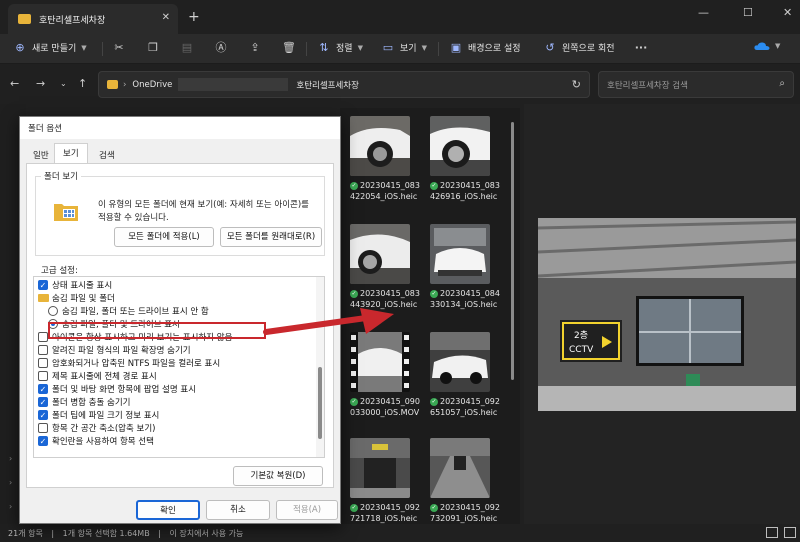  What do you see at coordinates (119, 48) in the screenshot?
I see `cut-icon: ✂` at bounding box center [119, 48].